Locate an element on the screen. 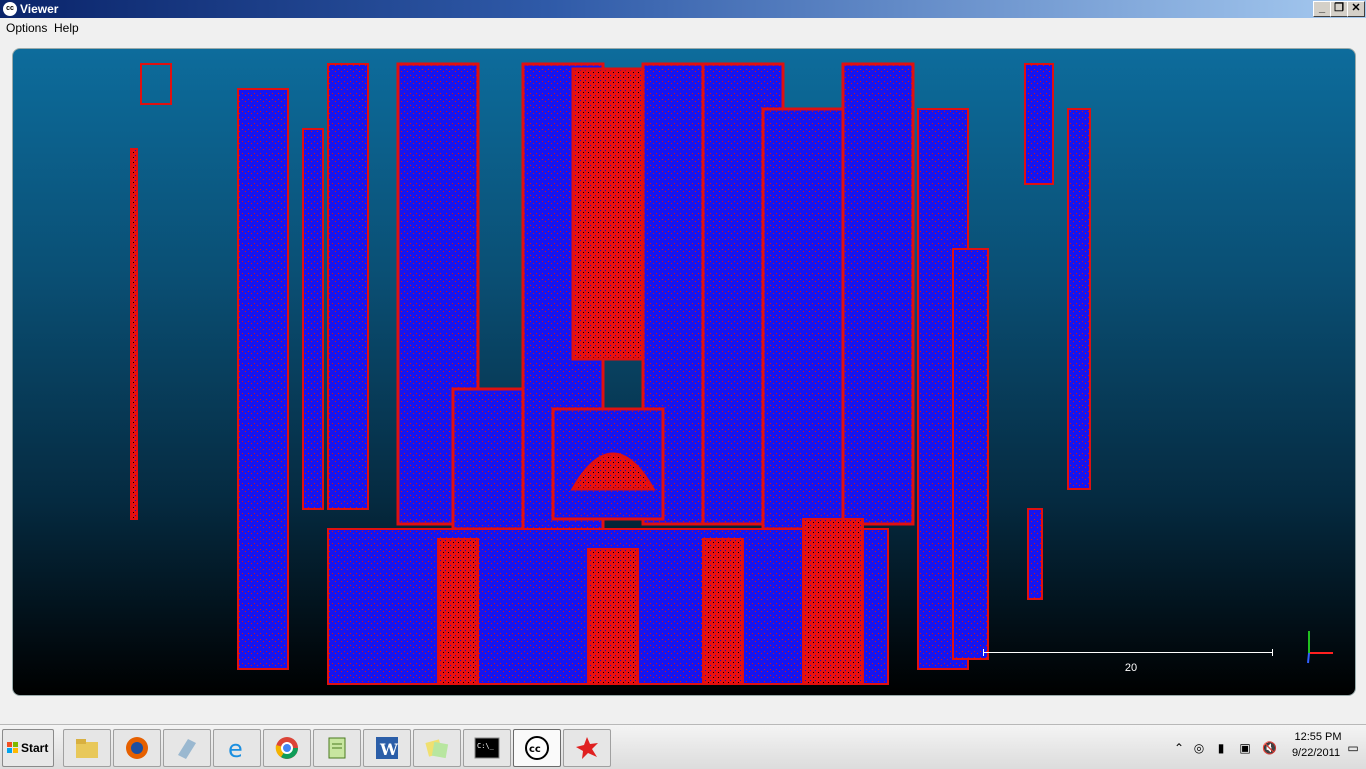  start-label: Start is located at coordinates (35, 748).